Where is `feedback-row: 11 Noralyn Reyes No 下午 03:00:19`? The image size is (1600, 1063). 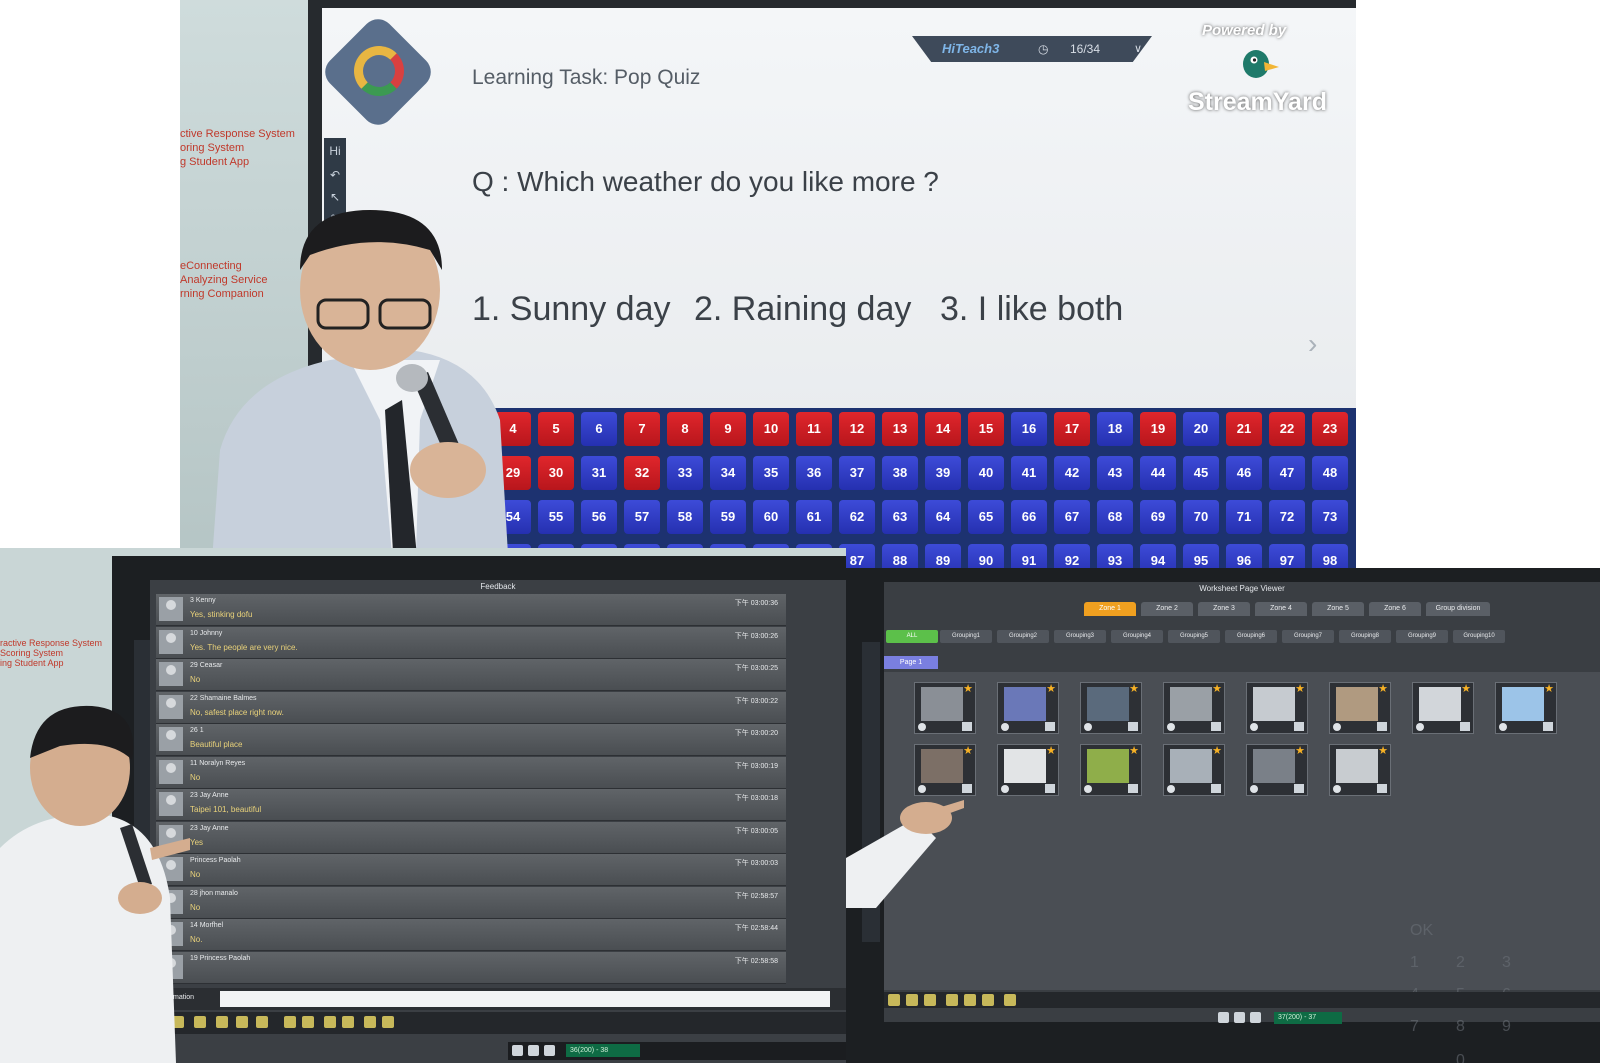
feedback-row: 11 Noralyn Reyes No 下午 03:00:19 is located at coordinates (471, 772).